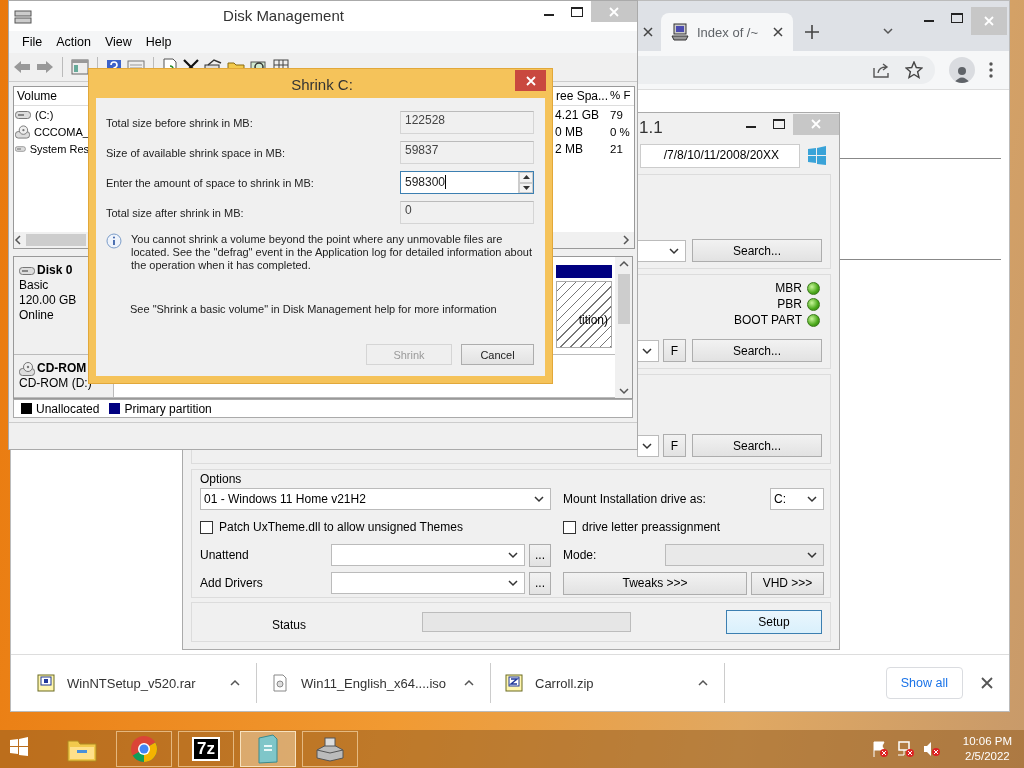  Describe the element at coordinates (774, 622) in the screenshot. I see `setup-button: Setup` at that location.